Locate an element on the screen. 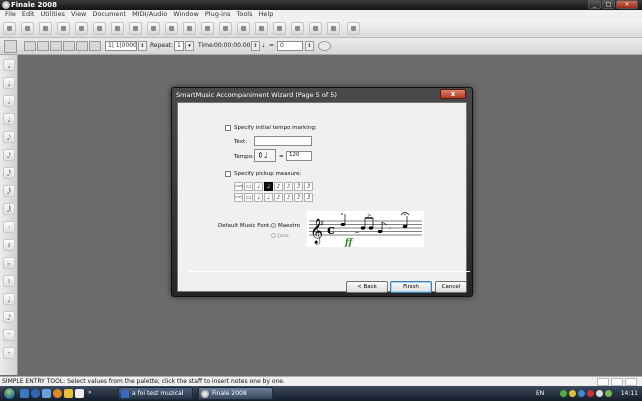 Image resolution: width=642 pixels, height=401 pixels. tempo-spinner: ⇕ is located at coordinates (309, 46).